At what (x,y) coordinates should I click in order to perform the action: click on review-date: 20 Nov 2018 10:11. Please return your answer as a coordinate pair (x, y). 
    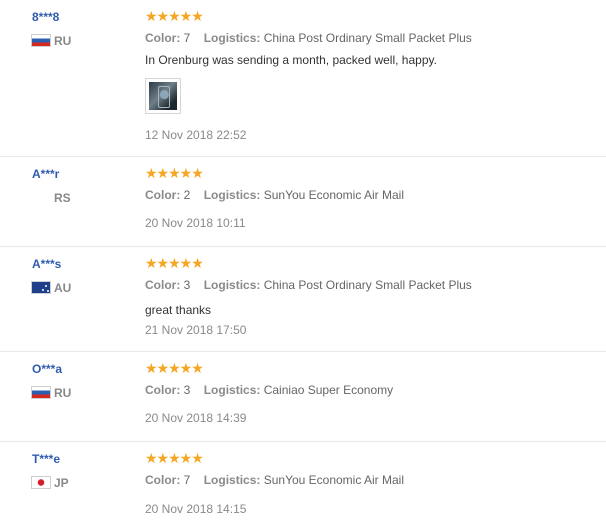
    Looking at the image, I should click on (195, 223).